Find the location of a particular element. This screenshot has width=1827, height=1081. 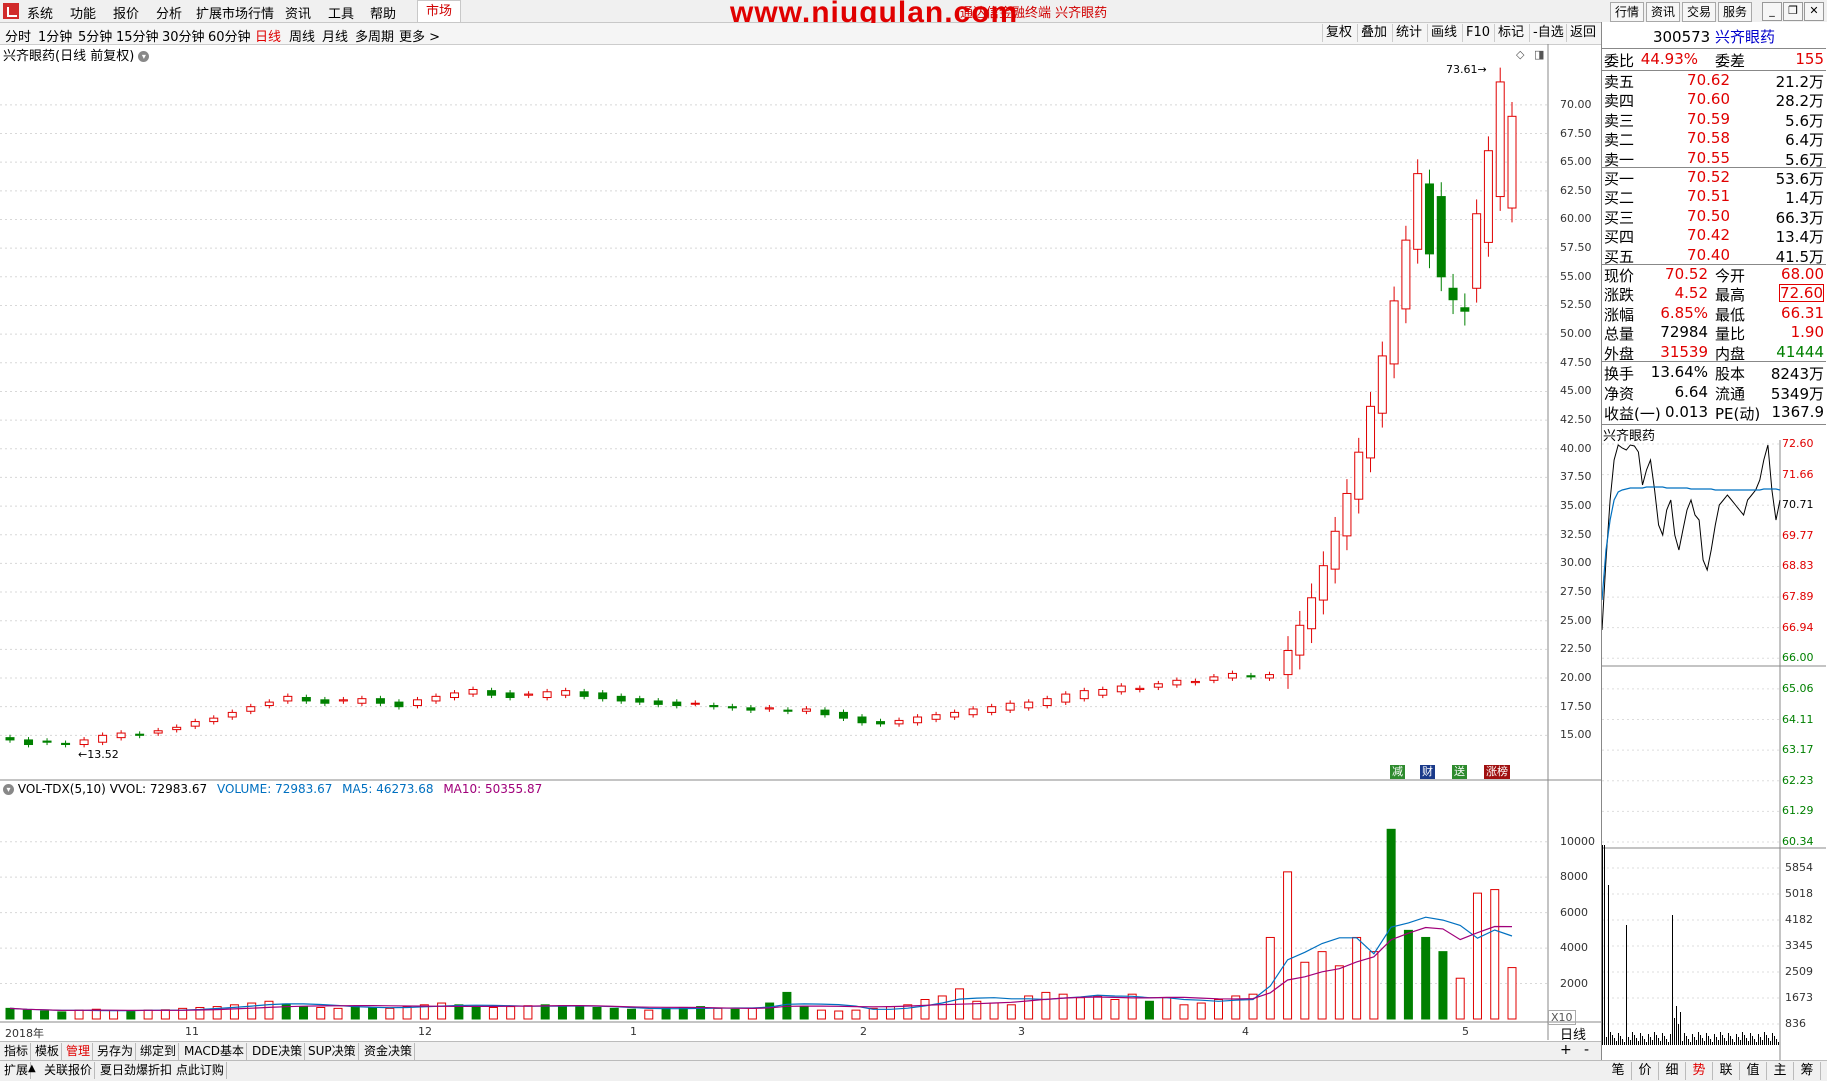

diamond-icon: ◇ is located at coordinates (1520, 54).